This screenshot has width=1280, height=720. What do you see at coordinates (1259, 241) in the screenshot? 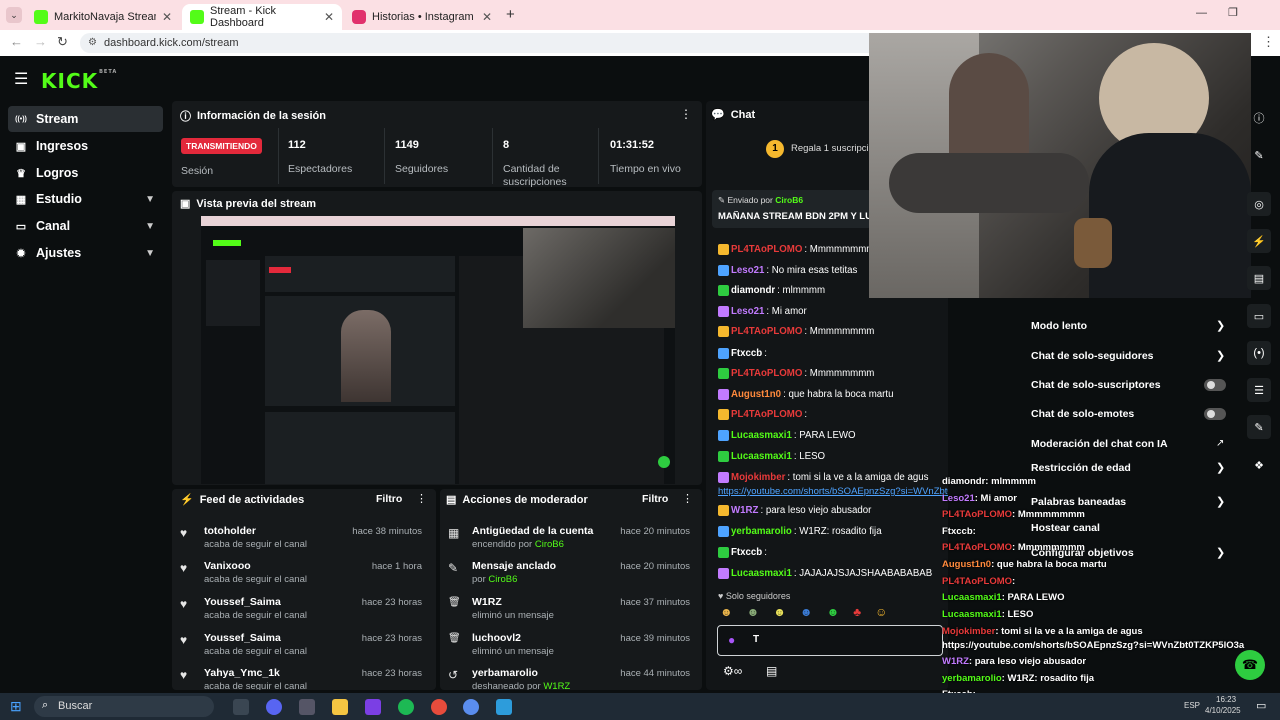
I see `lightning-icon: ⚡` at bounding box center [1259, 241].